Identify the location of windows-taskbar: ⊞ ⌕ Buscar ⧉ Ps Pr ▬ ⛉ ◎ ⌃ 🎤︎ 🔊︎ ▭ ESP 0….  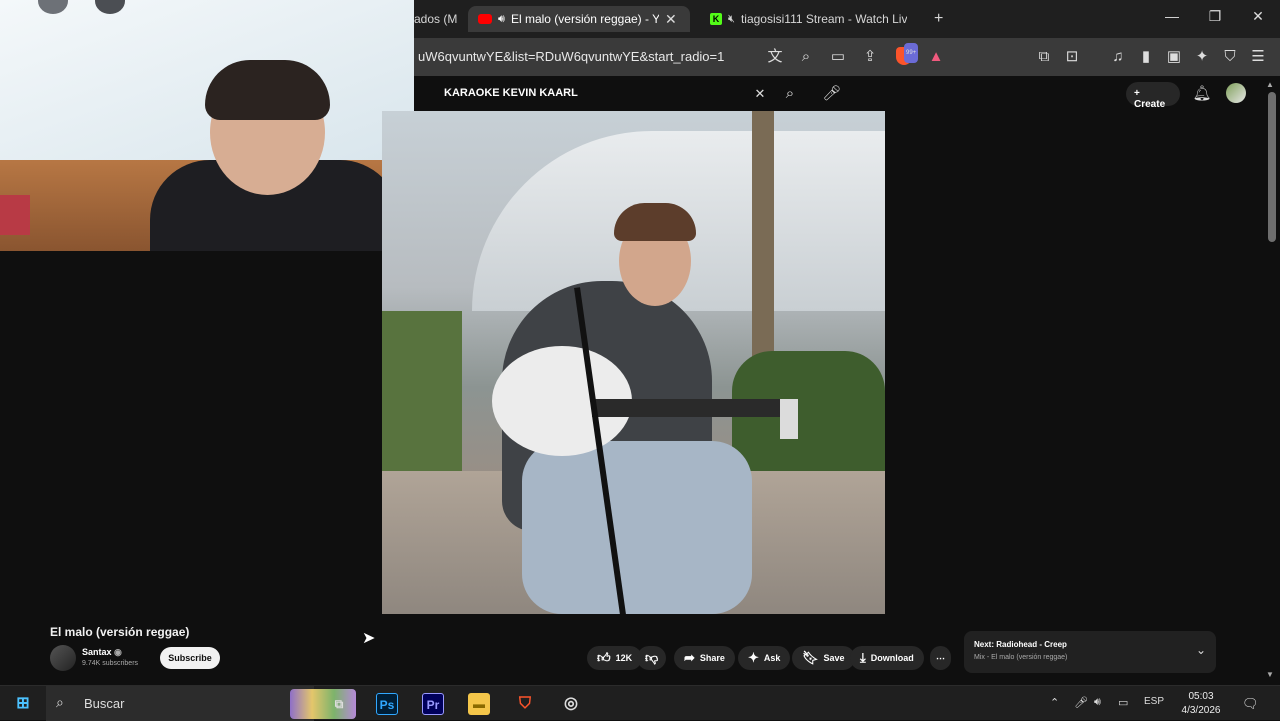
(640, 703).